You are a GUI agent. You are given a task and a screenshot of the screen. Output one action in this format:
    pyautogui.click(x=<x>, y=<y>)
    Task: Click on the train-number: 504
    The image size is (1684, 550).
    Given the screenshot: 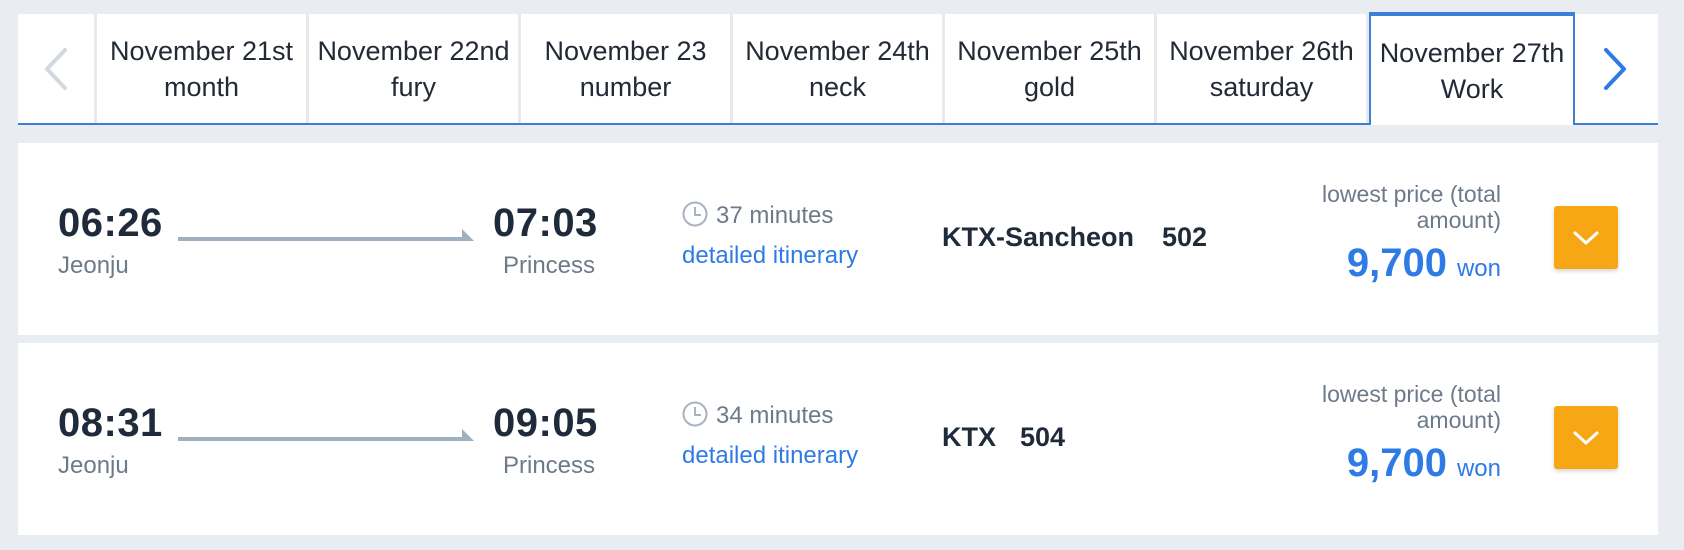 What is the action you would take?
    pyautogui.click(x=1043, y=437)
    